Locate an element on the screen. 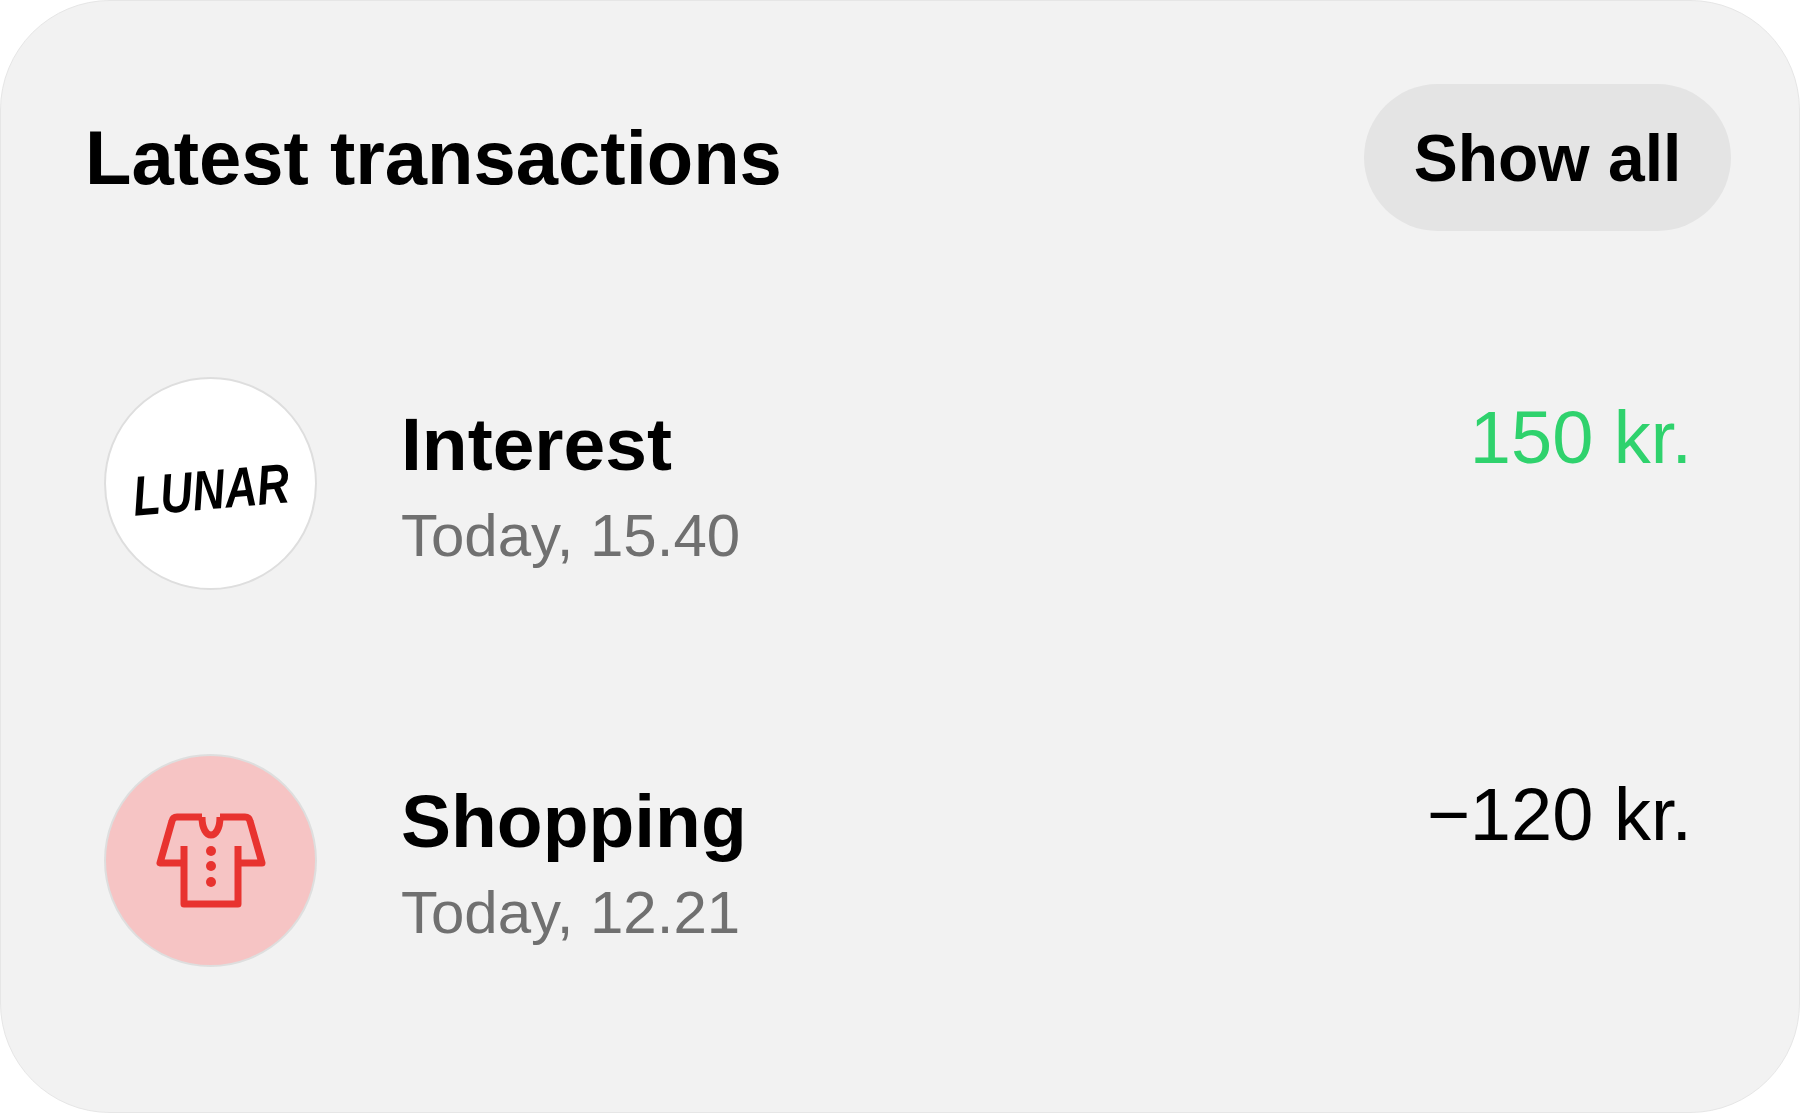  section-title: Latest transactions is located at coordinates (433, 157).